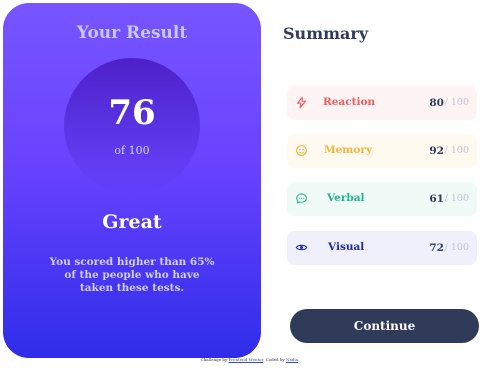 This screenshot has height=375, width=500. Describe the element at coordinates (245, 359) in the screenshot. I see `challenge-link: Frontend Mentor` at that location.